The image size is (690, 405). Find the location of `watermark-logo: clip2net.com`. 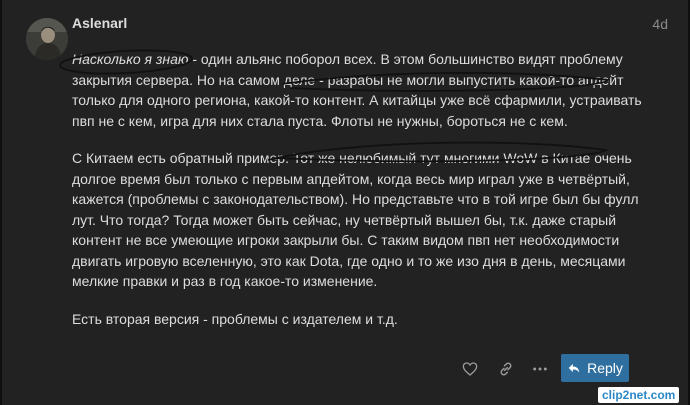

watermark-logo: clip2net.com is located at coordinates (639, 395).